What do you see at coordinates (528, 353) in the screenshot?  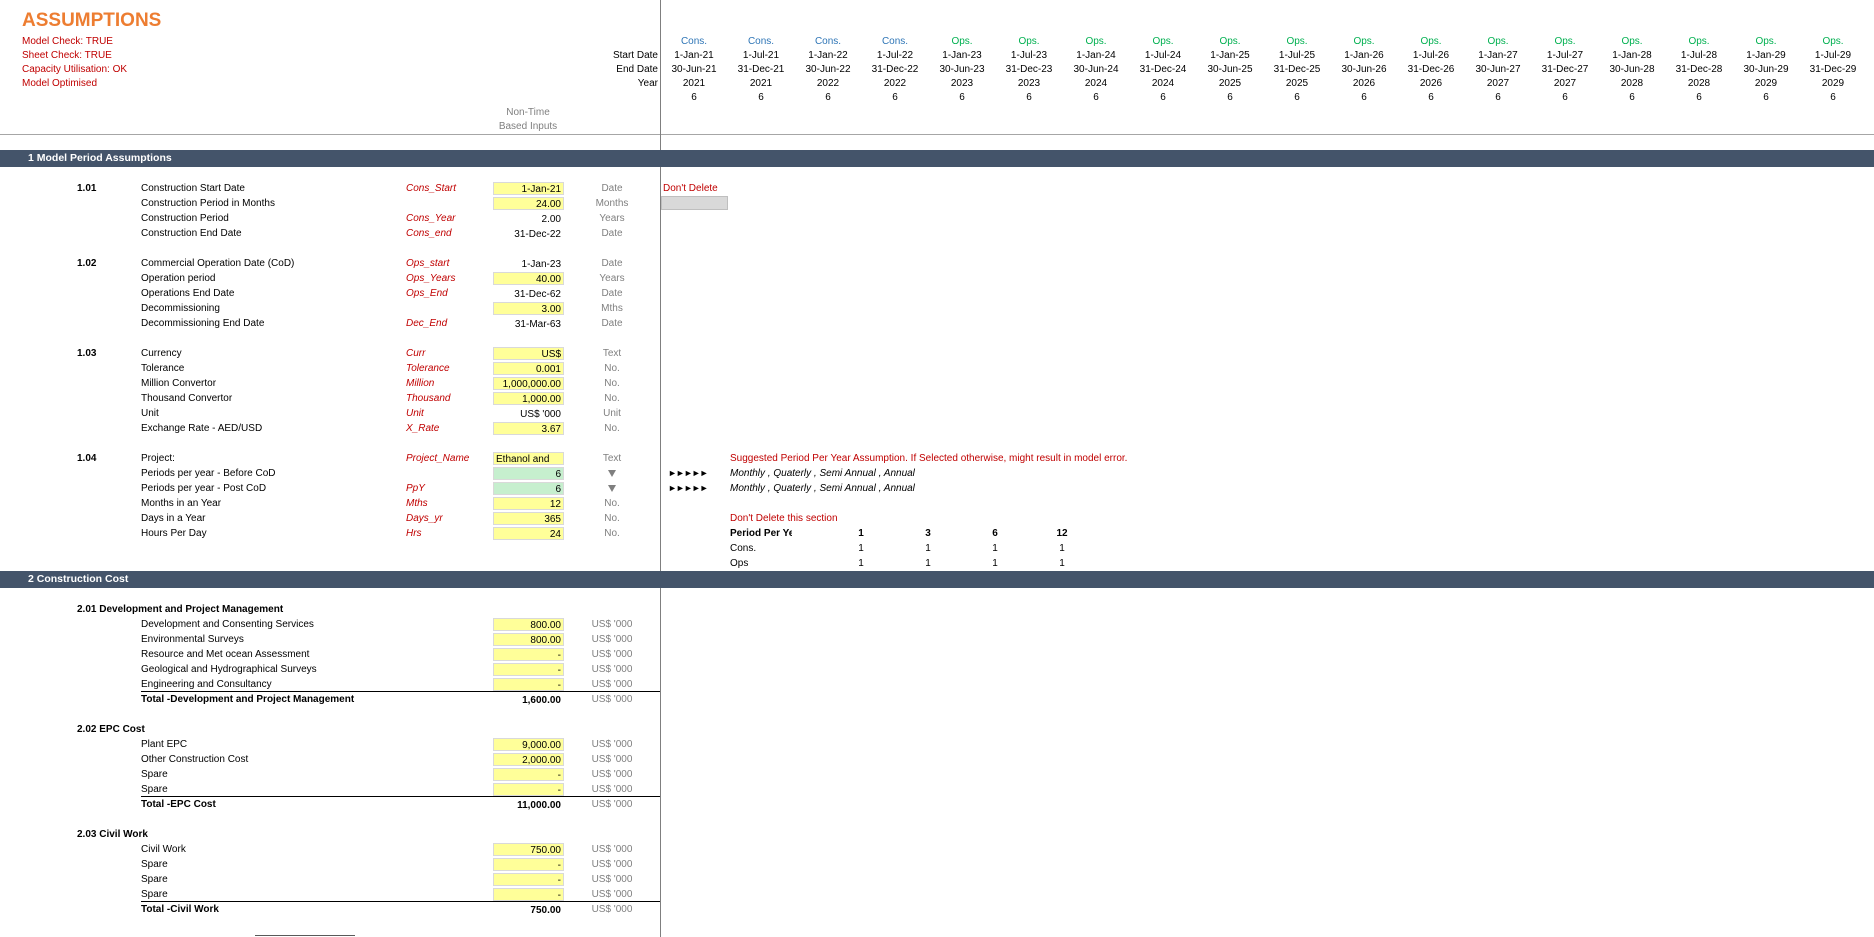 I see `input-currency: US$` at bounding box center [528, 353].